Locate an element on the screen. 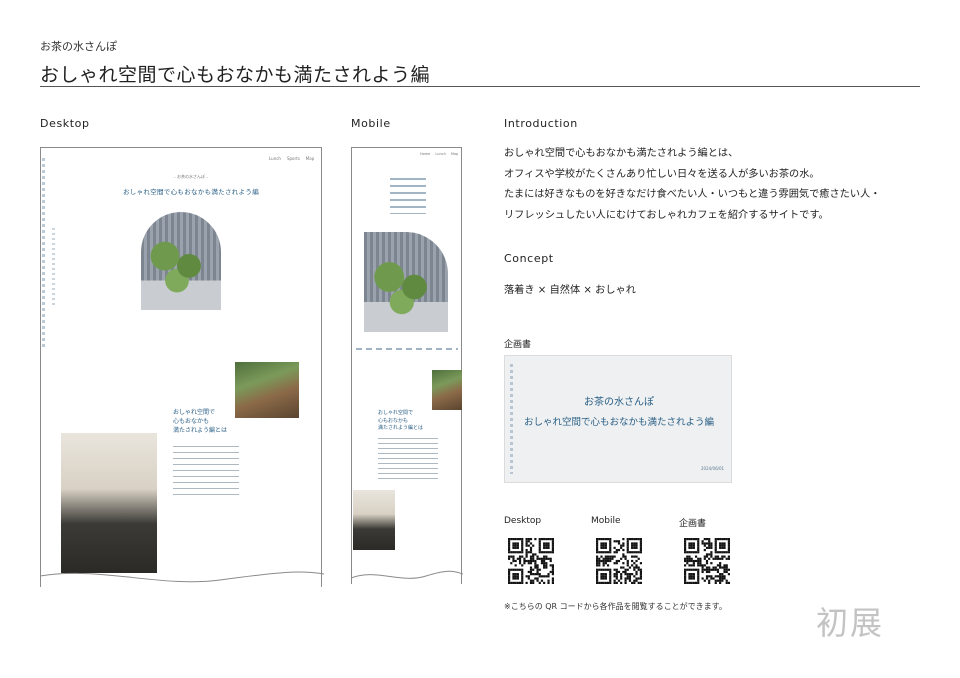 Image resolution: width=960 pixels, height=678 pixels. mobile-body-text is located at coordinates (408, 460).